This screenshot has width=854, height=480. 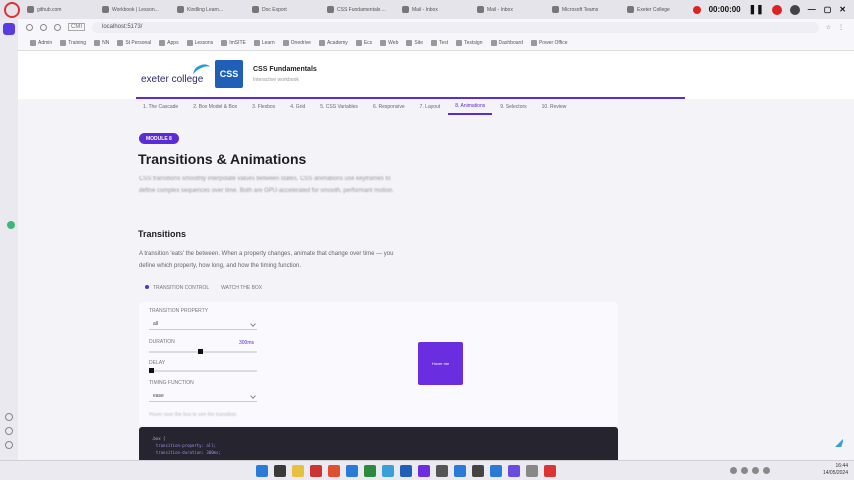 I want to click on bookmark-item: St Personal, so click(x=134, y=42).